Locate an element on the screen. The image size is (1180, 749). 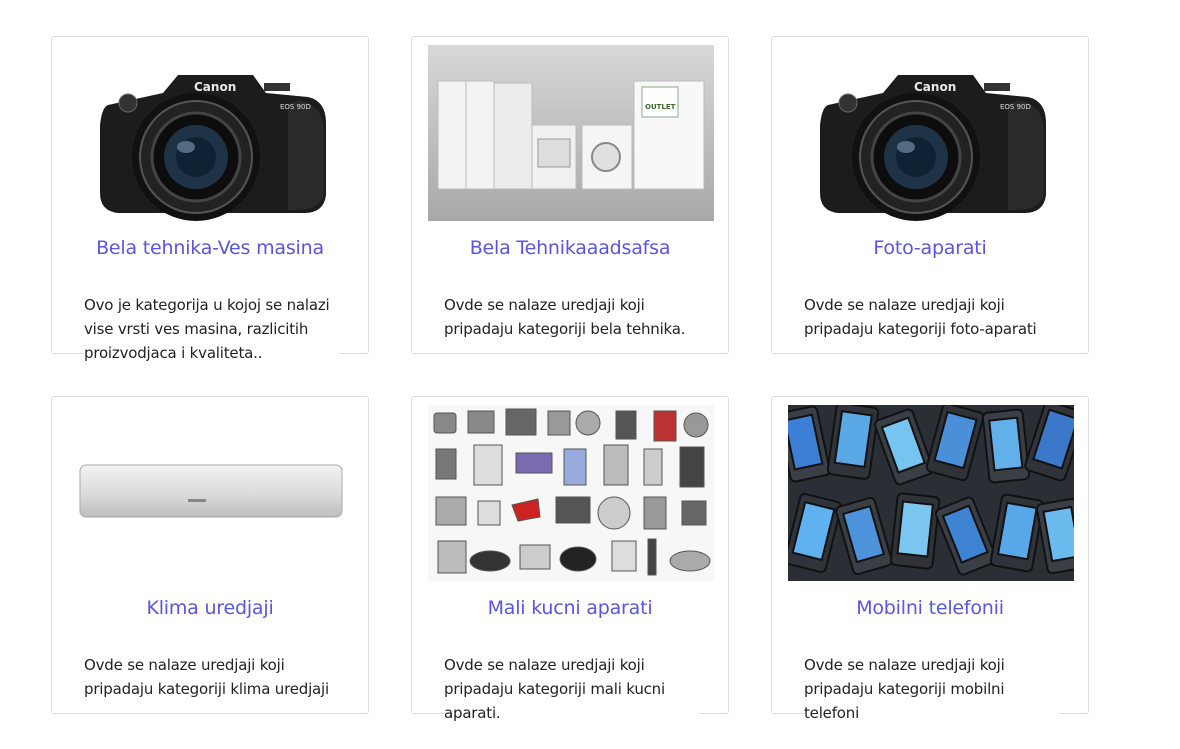
outlet-logo-label: OUTLET is located at coordinates (660, 107).